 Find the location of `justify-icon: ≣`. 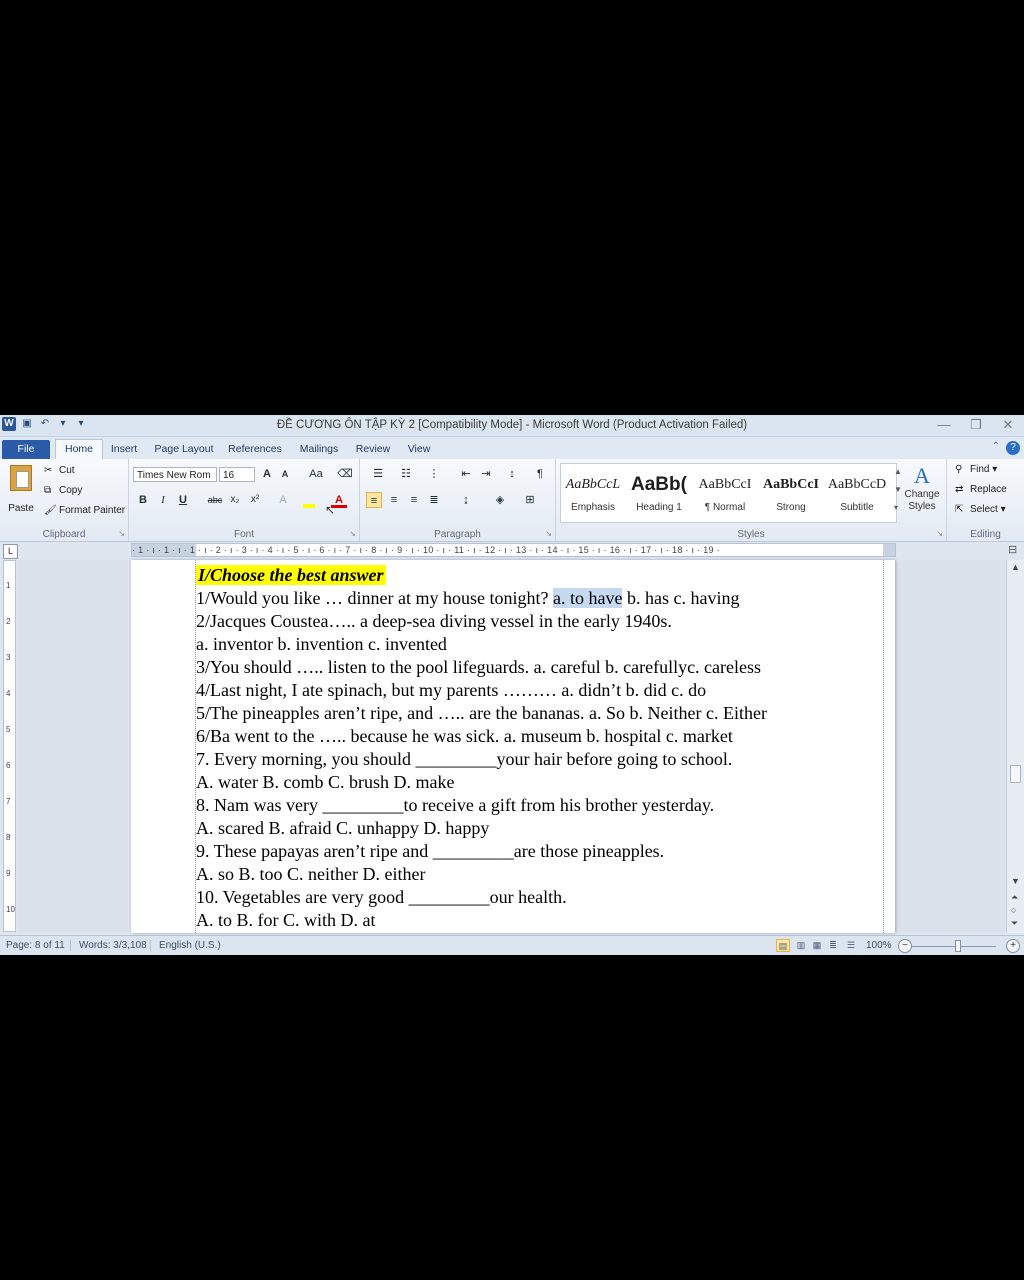

justify-icon: ≣ is located at coordinates (434, 500).